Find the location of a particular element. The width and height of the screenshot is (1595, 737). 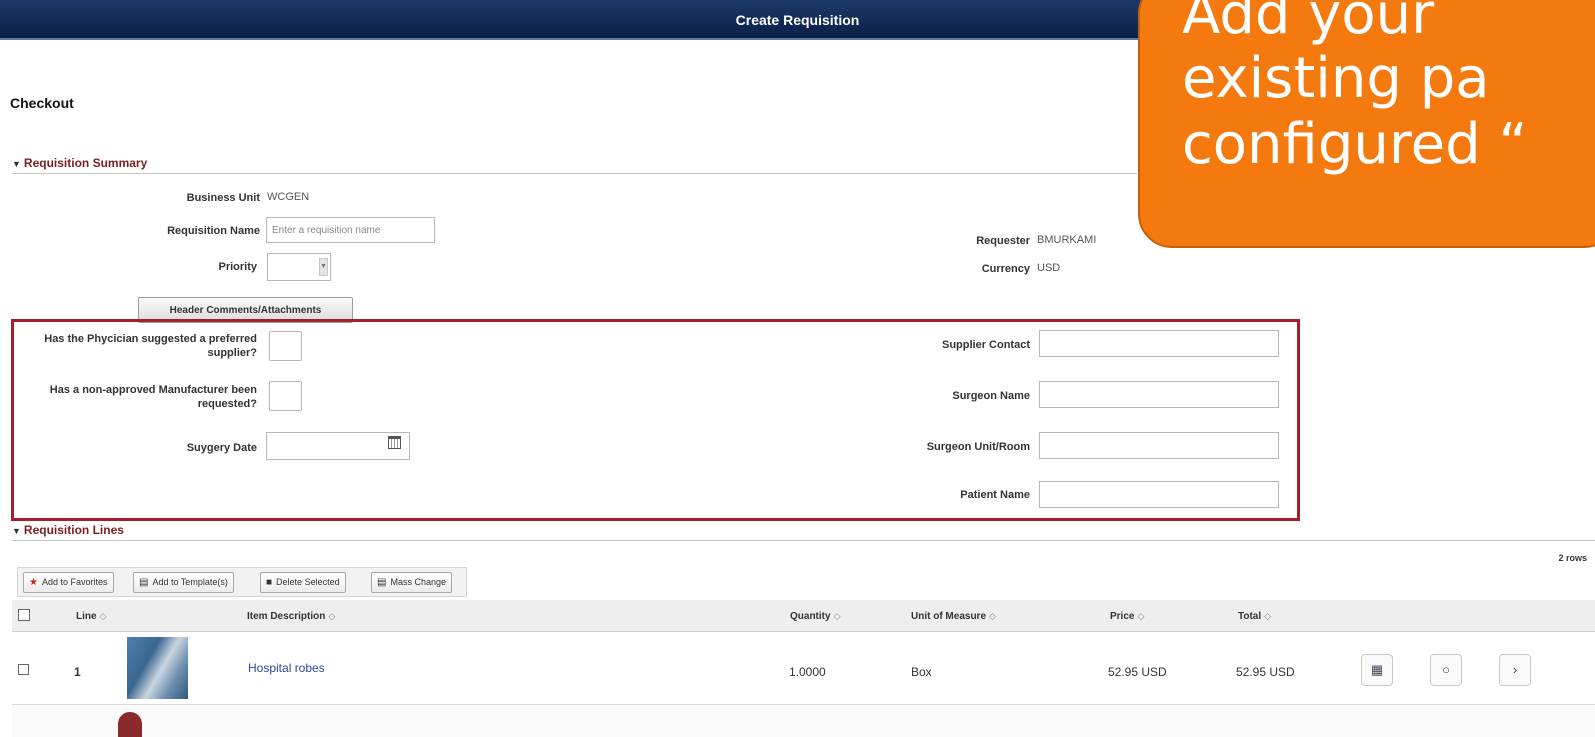

patient-name-input is located at coordinates (1159, 494).